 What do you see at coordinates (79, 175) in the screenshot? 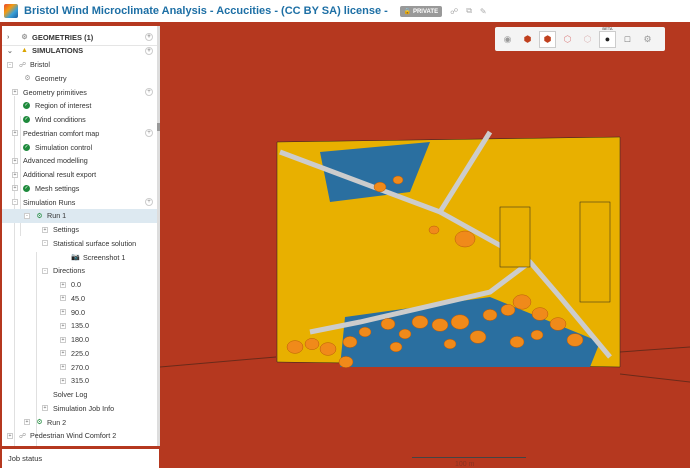
I see `tree-item: + Additional result export` at bounding box center [79, 175].